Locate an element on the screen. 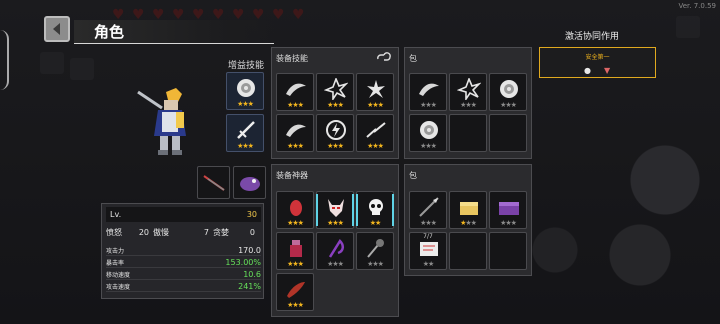  purple-chest-icon is located at coordinates (509, 208).